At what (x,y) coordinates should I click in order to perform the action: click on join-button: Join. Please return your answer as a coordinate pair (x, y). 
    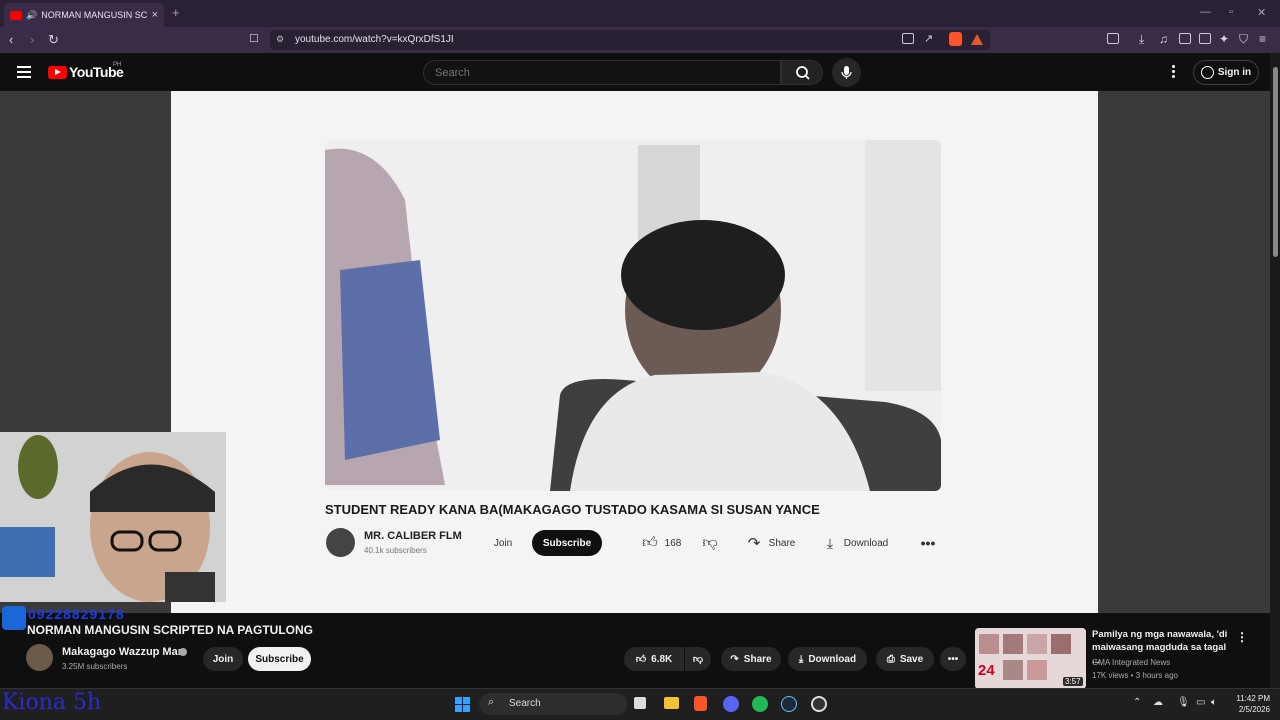
    Looking at the image, I should click on (223, 659).